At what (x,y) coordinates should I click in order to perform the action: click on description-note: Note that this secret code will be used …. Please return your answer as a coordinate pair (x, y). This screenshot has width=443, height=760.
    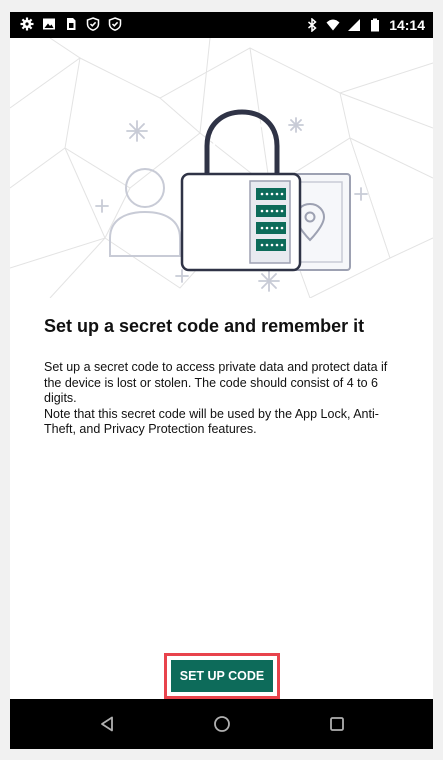
    Looking at the image, I should click on (211, 421).